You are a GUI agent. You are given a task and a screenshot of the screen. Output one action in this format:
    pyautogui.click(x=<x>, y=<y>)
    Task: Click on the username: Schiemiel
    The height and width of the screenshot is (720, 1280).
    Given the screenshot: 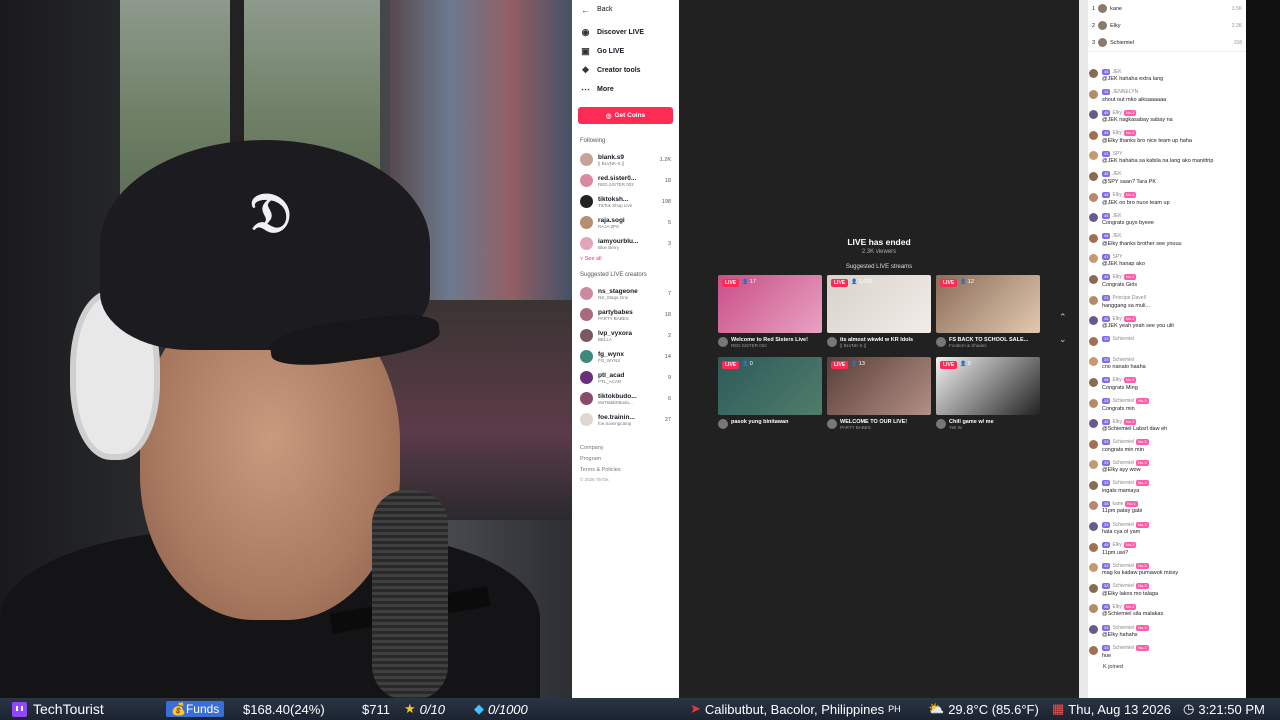 What is the action you would take?
    pyautogui.click(x=1123, y=586)
    